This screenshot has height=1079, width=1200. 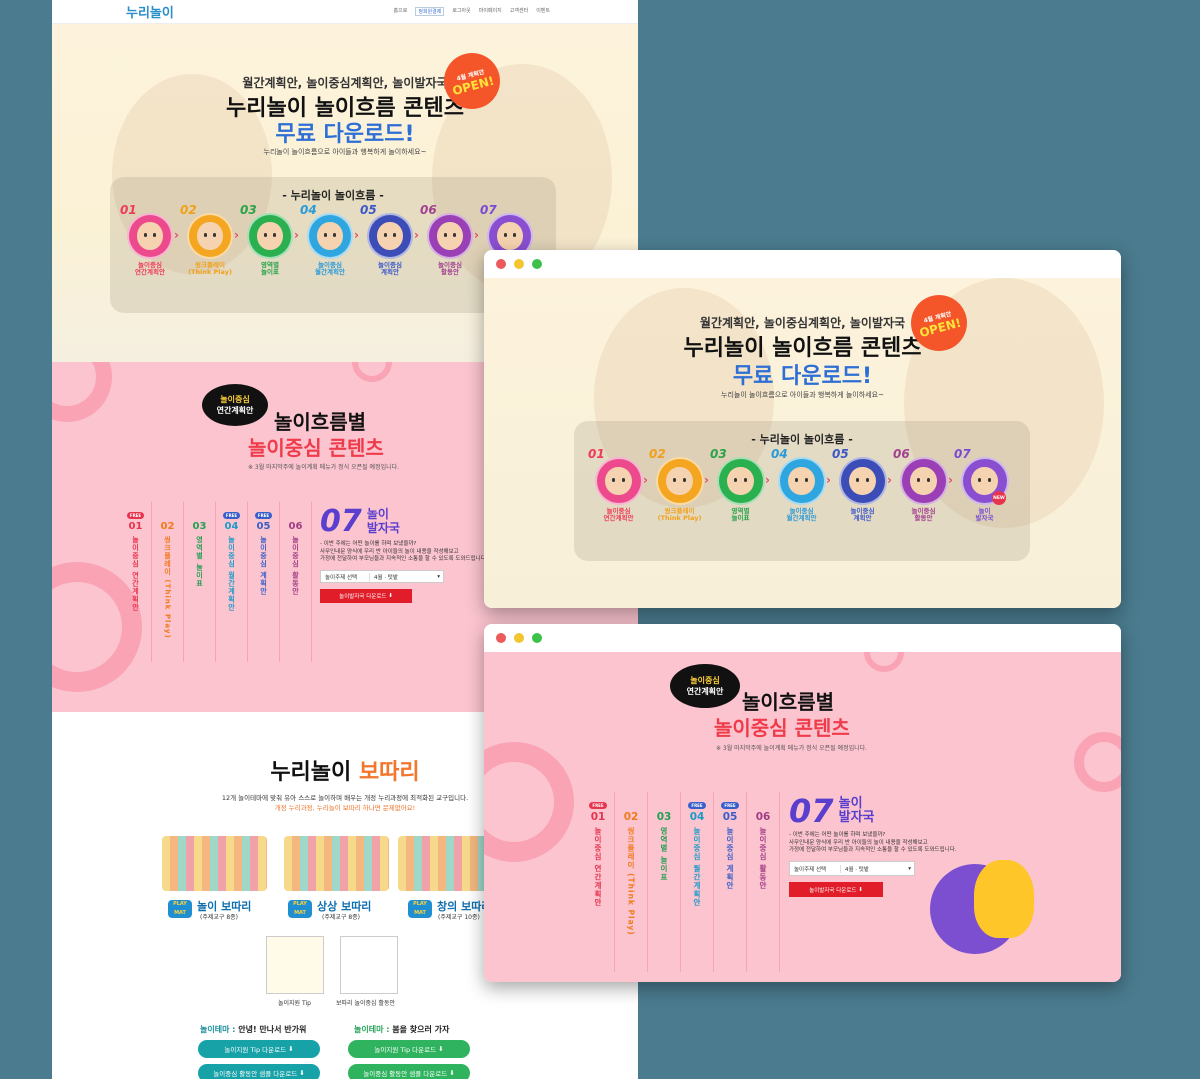 What do you see at coordinates (519, 11) in the screenshot?
I see `nav-support: 고객센터` at bounding box center [519, 11].